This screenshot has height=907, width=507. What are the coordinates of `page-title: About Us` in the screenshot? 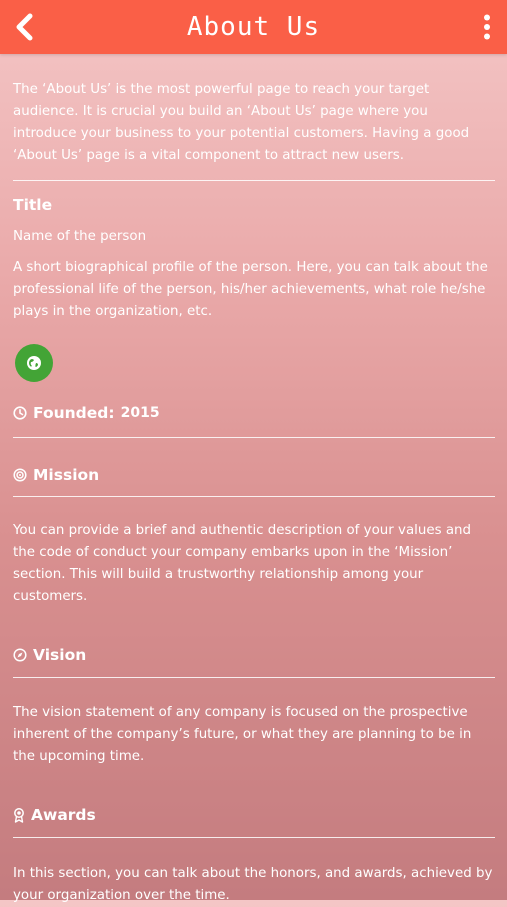 It's located at (253, 27).